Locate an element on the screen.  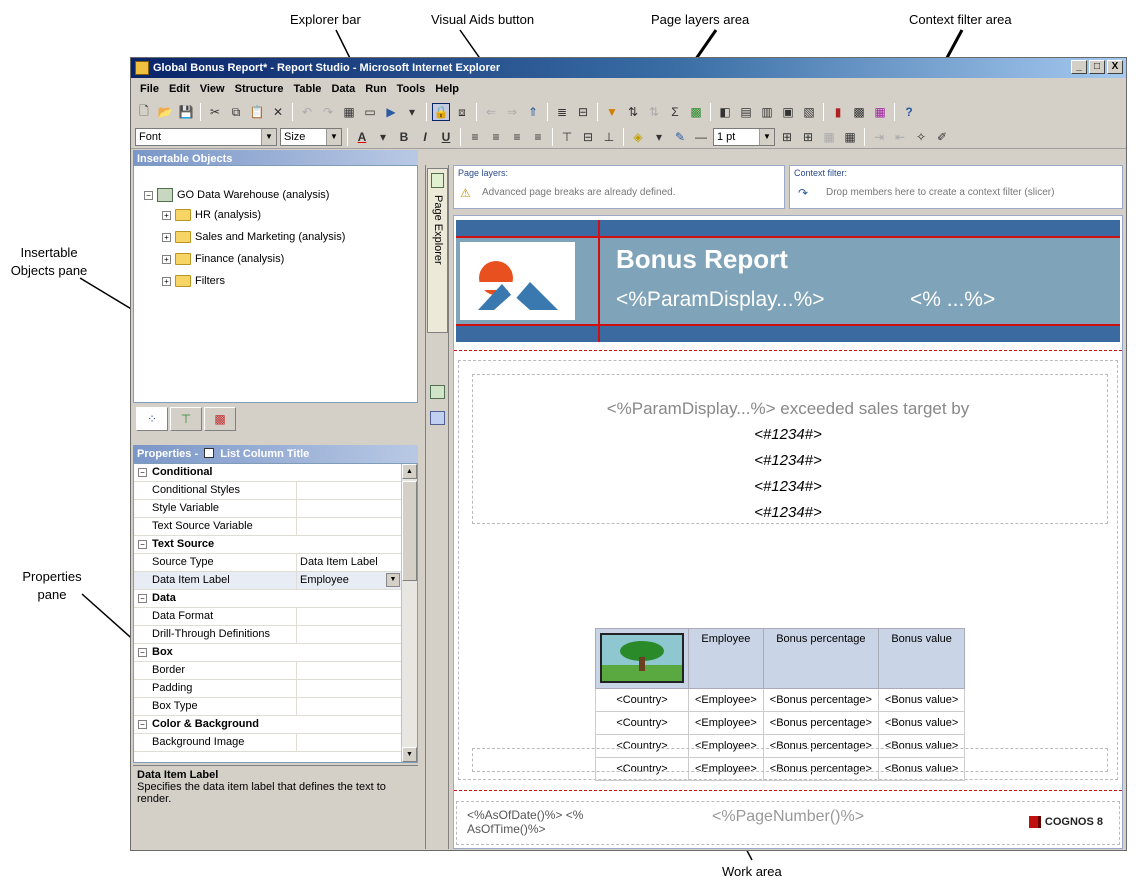
sort-icon: ⇅ is located at coordinates (633, 112).